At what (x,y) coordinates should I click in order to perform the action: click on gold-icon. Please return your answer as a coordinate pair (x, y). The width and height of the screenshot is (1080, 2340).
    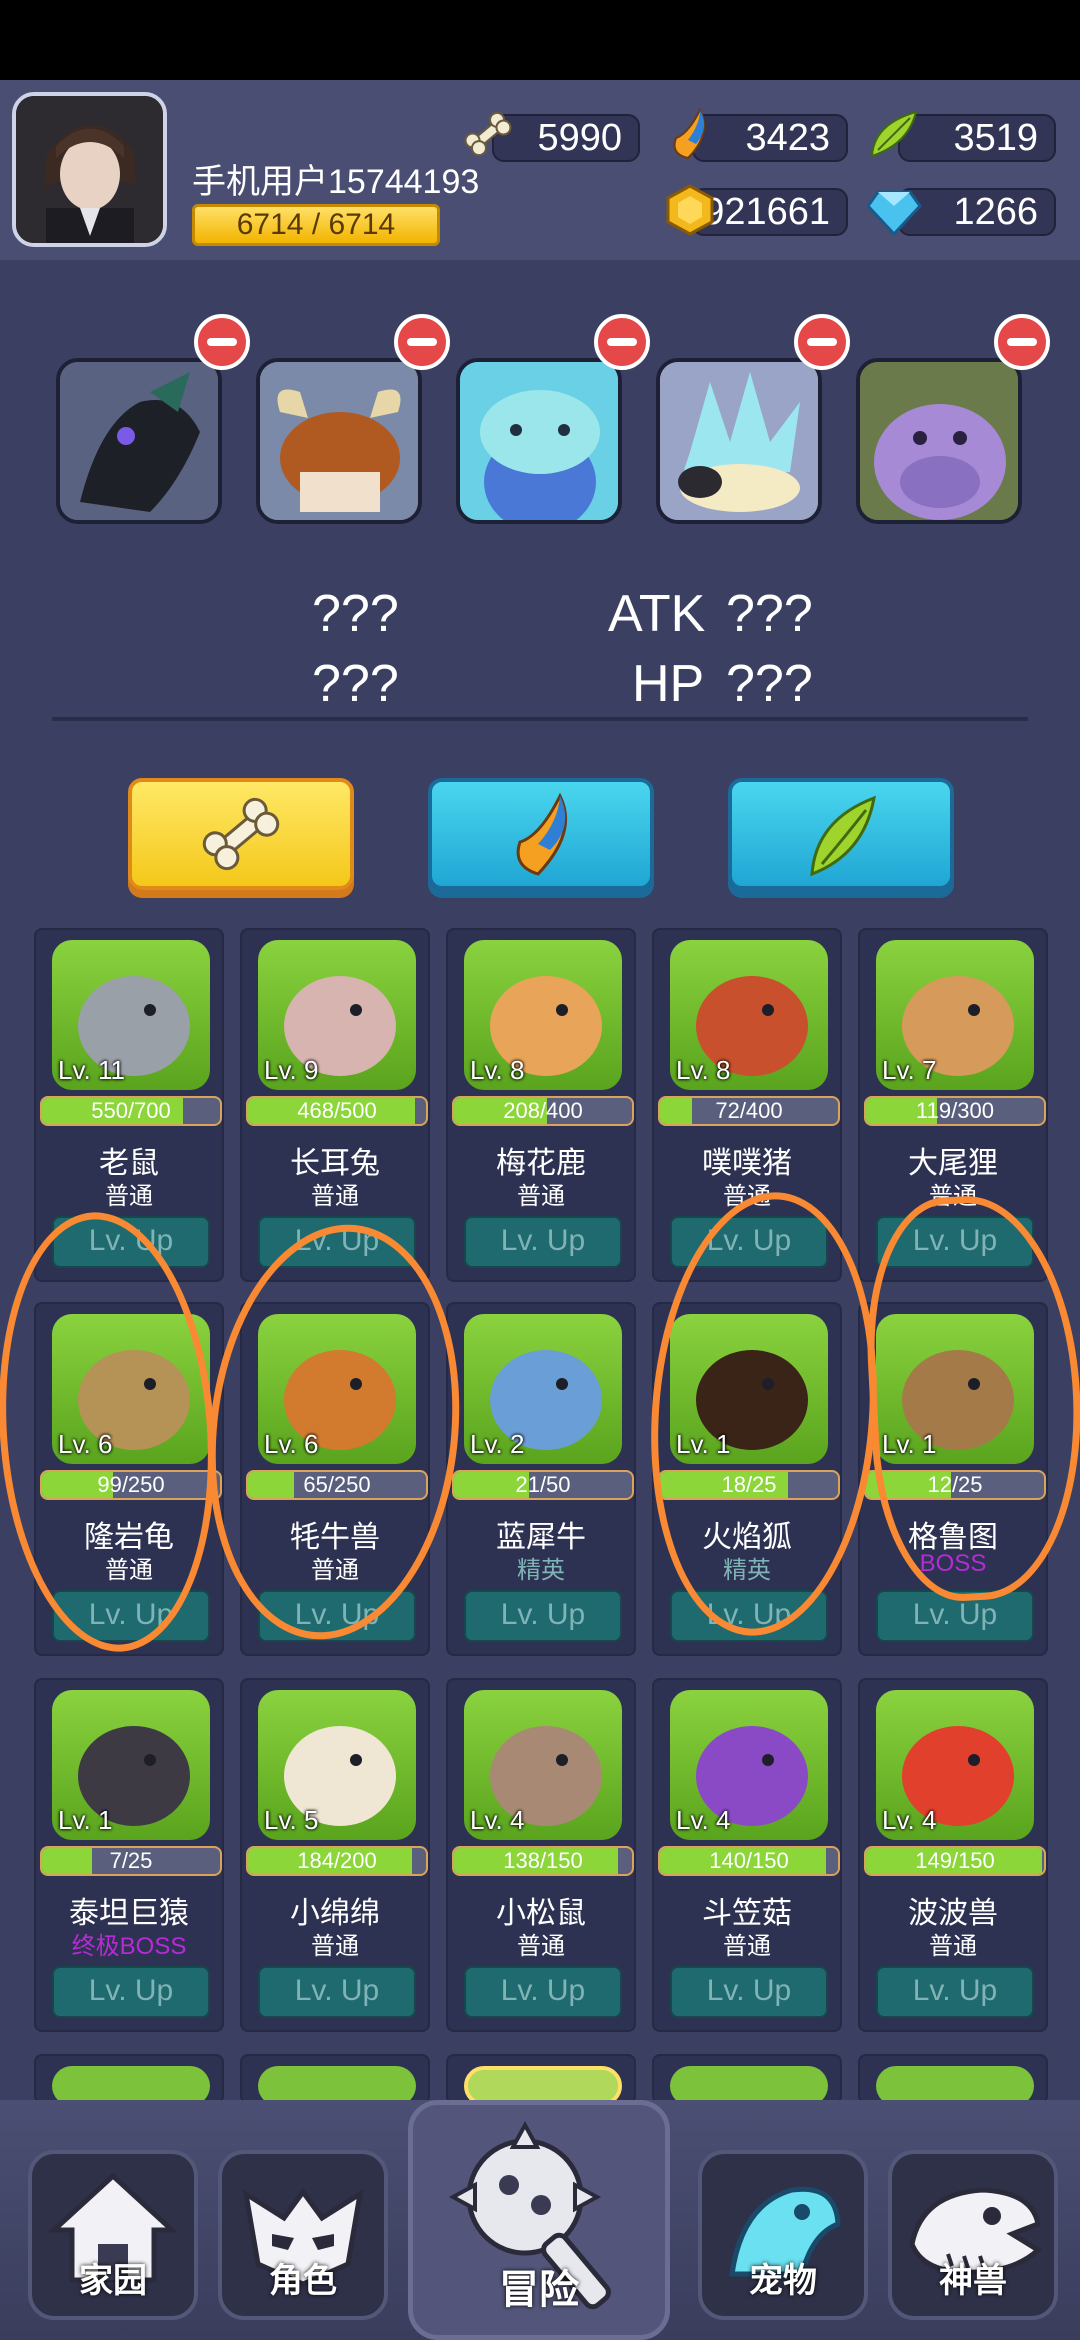
    Looking at the image, I should click on (690, 210).